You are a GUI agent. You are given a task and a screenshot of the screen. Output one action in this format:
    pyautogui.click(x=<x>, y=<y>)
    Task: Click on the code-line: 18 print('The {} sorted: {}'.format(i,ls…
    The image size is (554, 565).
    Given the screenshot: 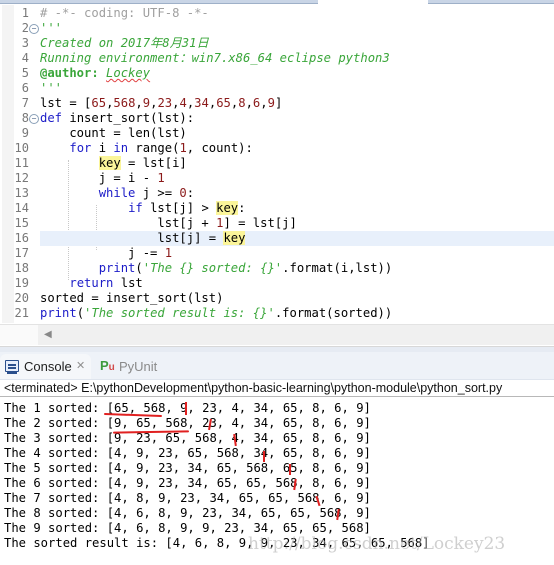 What is the action you would take?
    pyautogui.click(x=277, y=268)
    